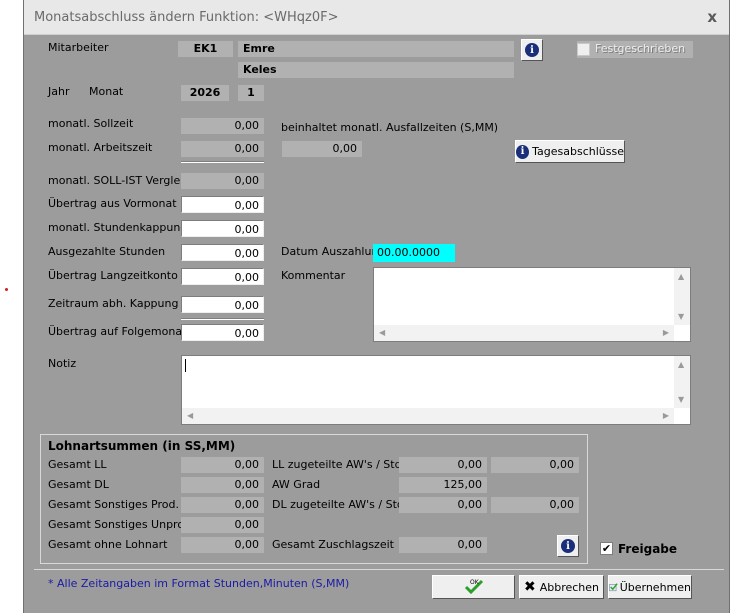 The width and height of the screenshot is (730, 613). I want to click on kommentar-label: Kommentar, so click(313, 275).